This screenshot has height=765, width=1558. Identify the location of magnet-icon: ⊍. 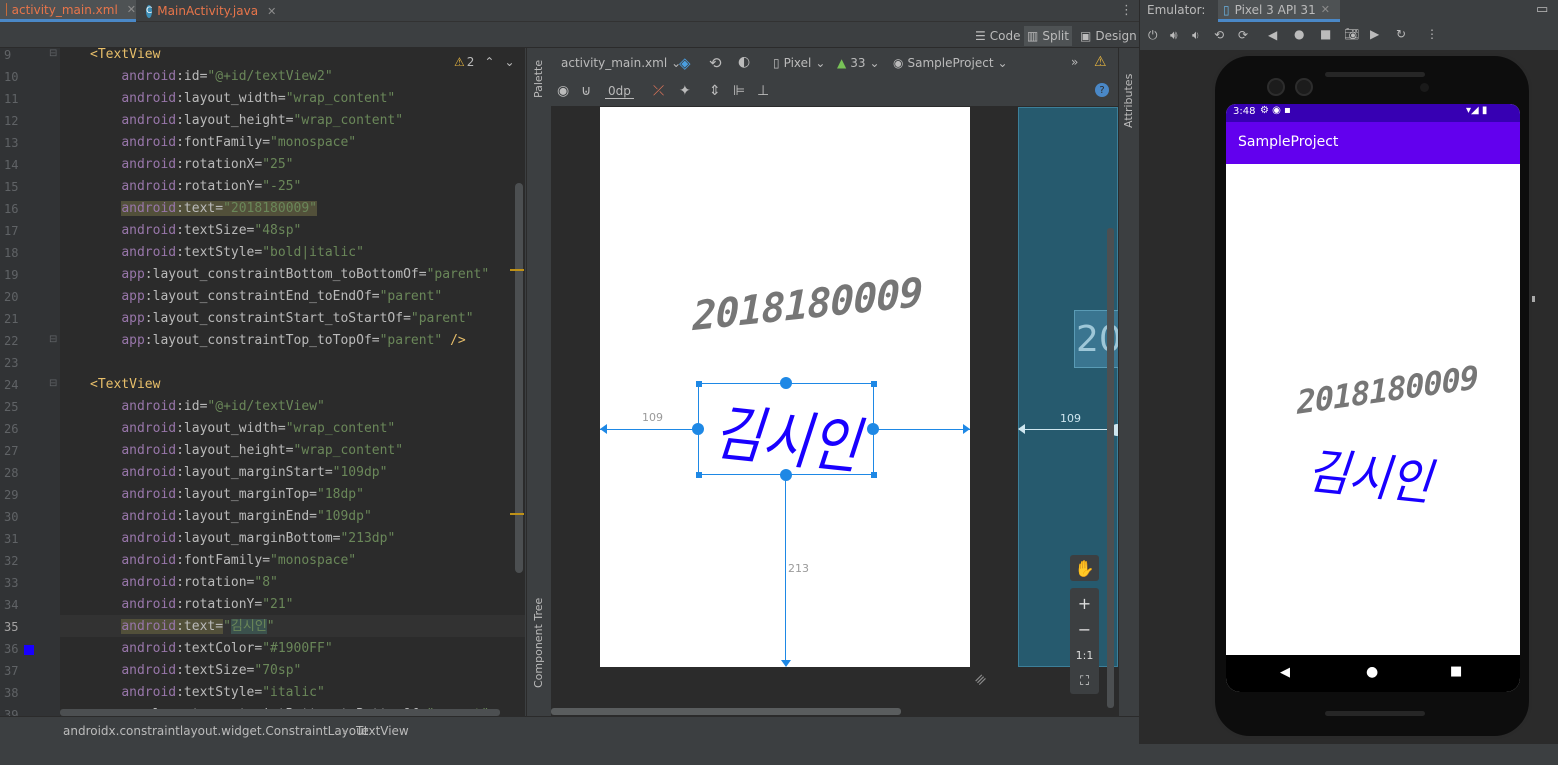
(586, 91).